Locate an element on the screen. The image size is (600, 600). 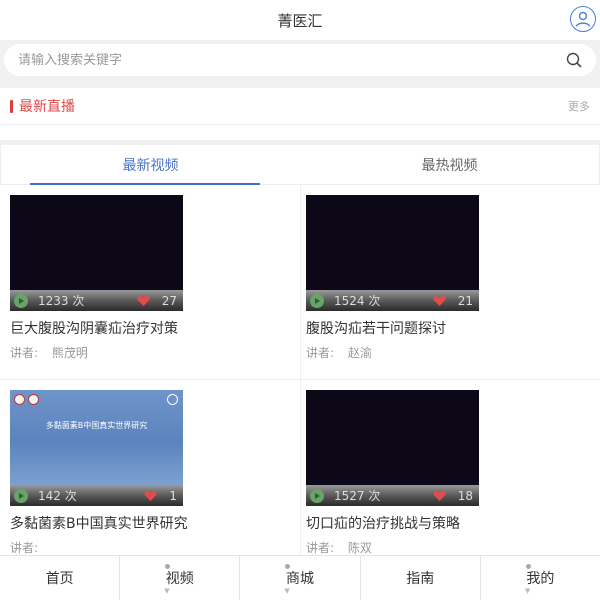
empty-live-area is located at coordinates (300, 132).